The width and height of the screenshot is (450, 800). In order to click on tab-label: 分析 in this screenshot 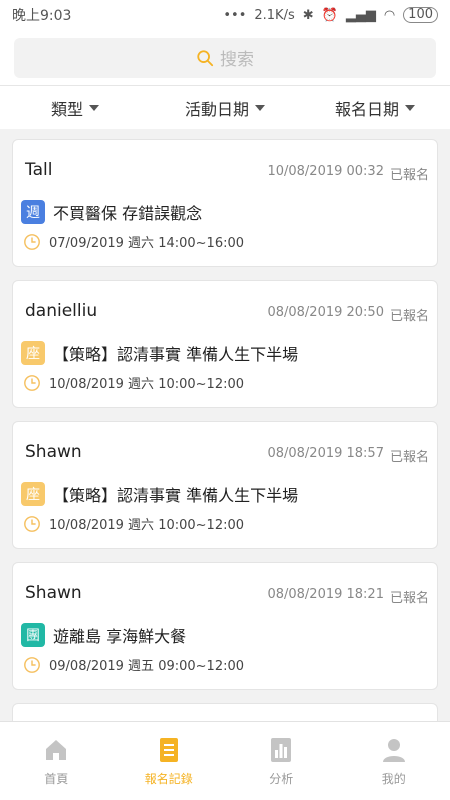, I will do `click(281, 778)`.